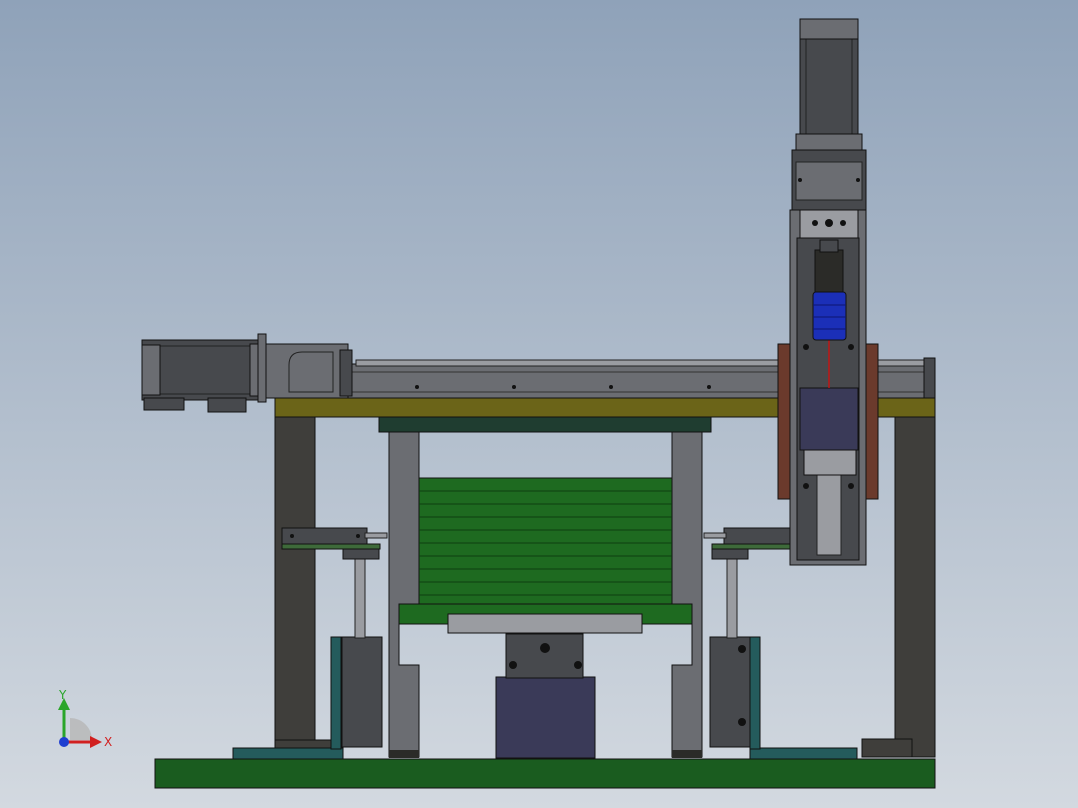 The width and height of the screenshot is (1078, 808). What do you see at coordinates (404, 594) in the screenshot?
I see `left-guide-plate` at bounding box center [404, 594].